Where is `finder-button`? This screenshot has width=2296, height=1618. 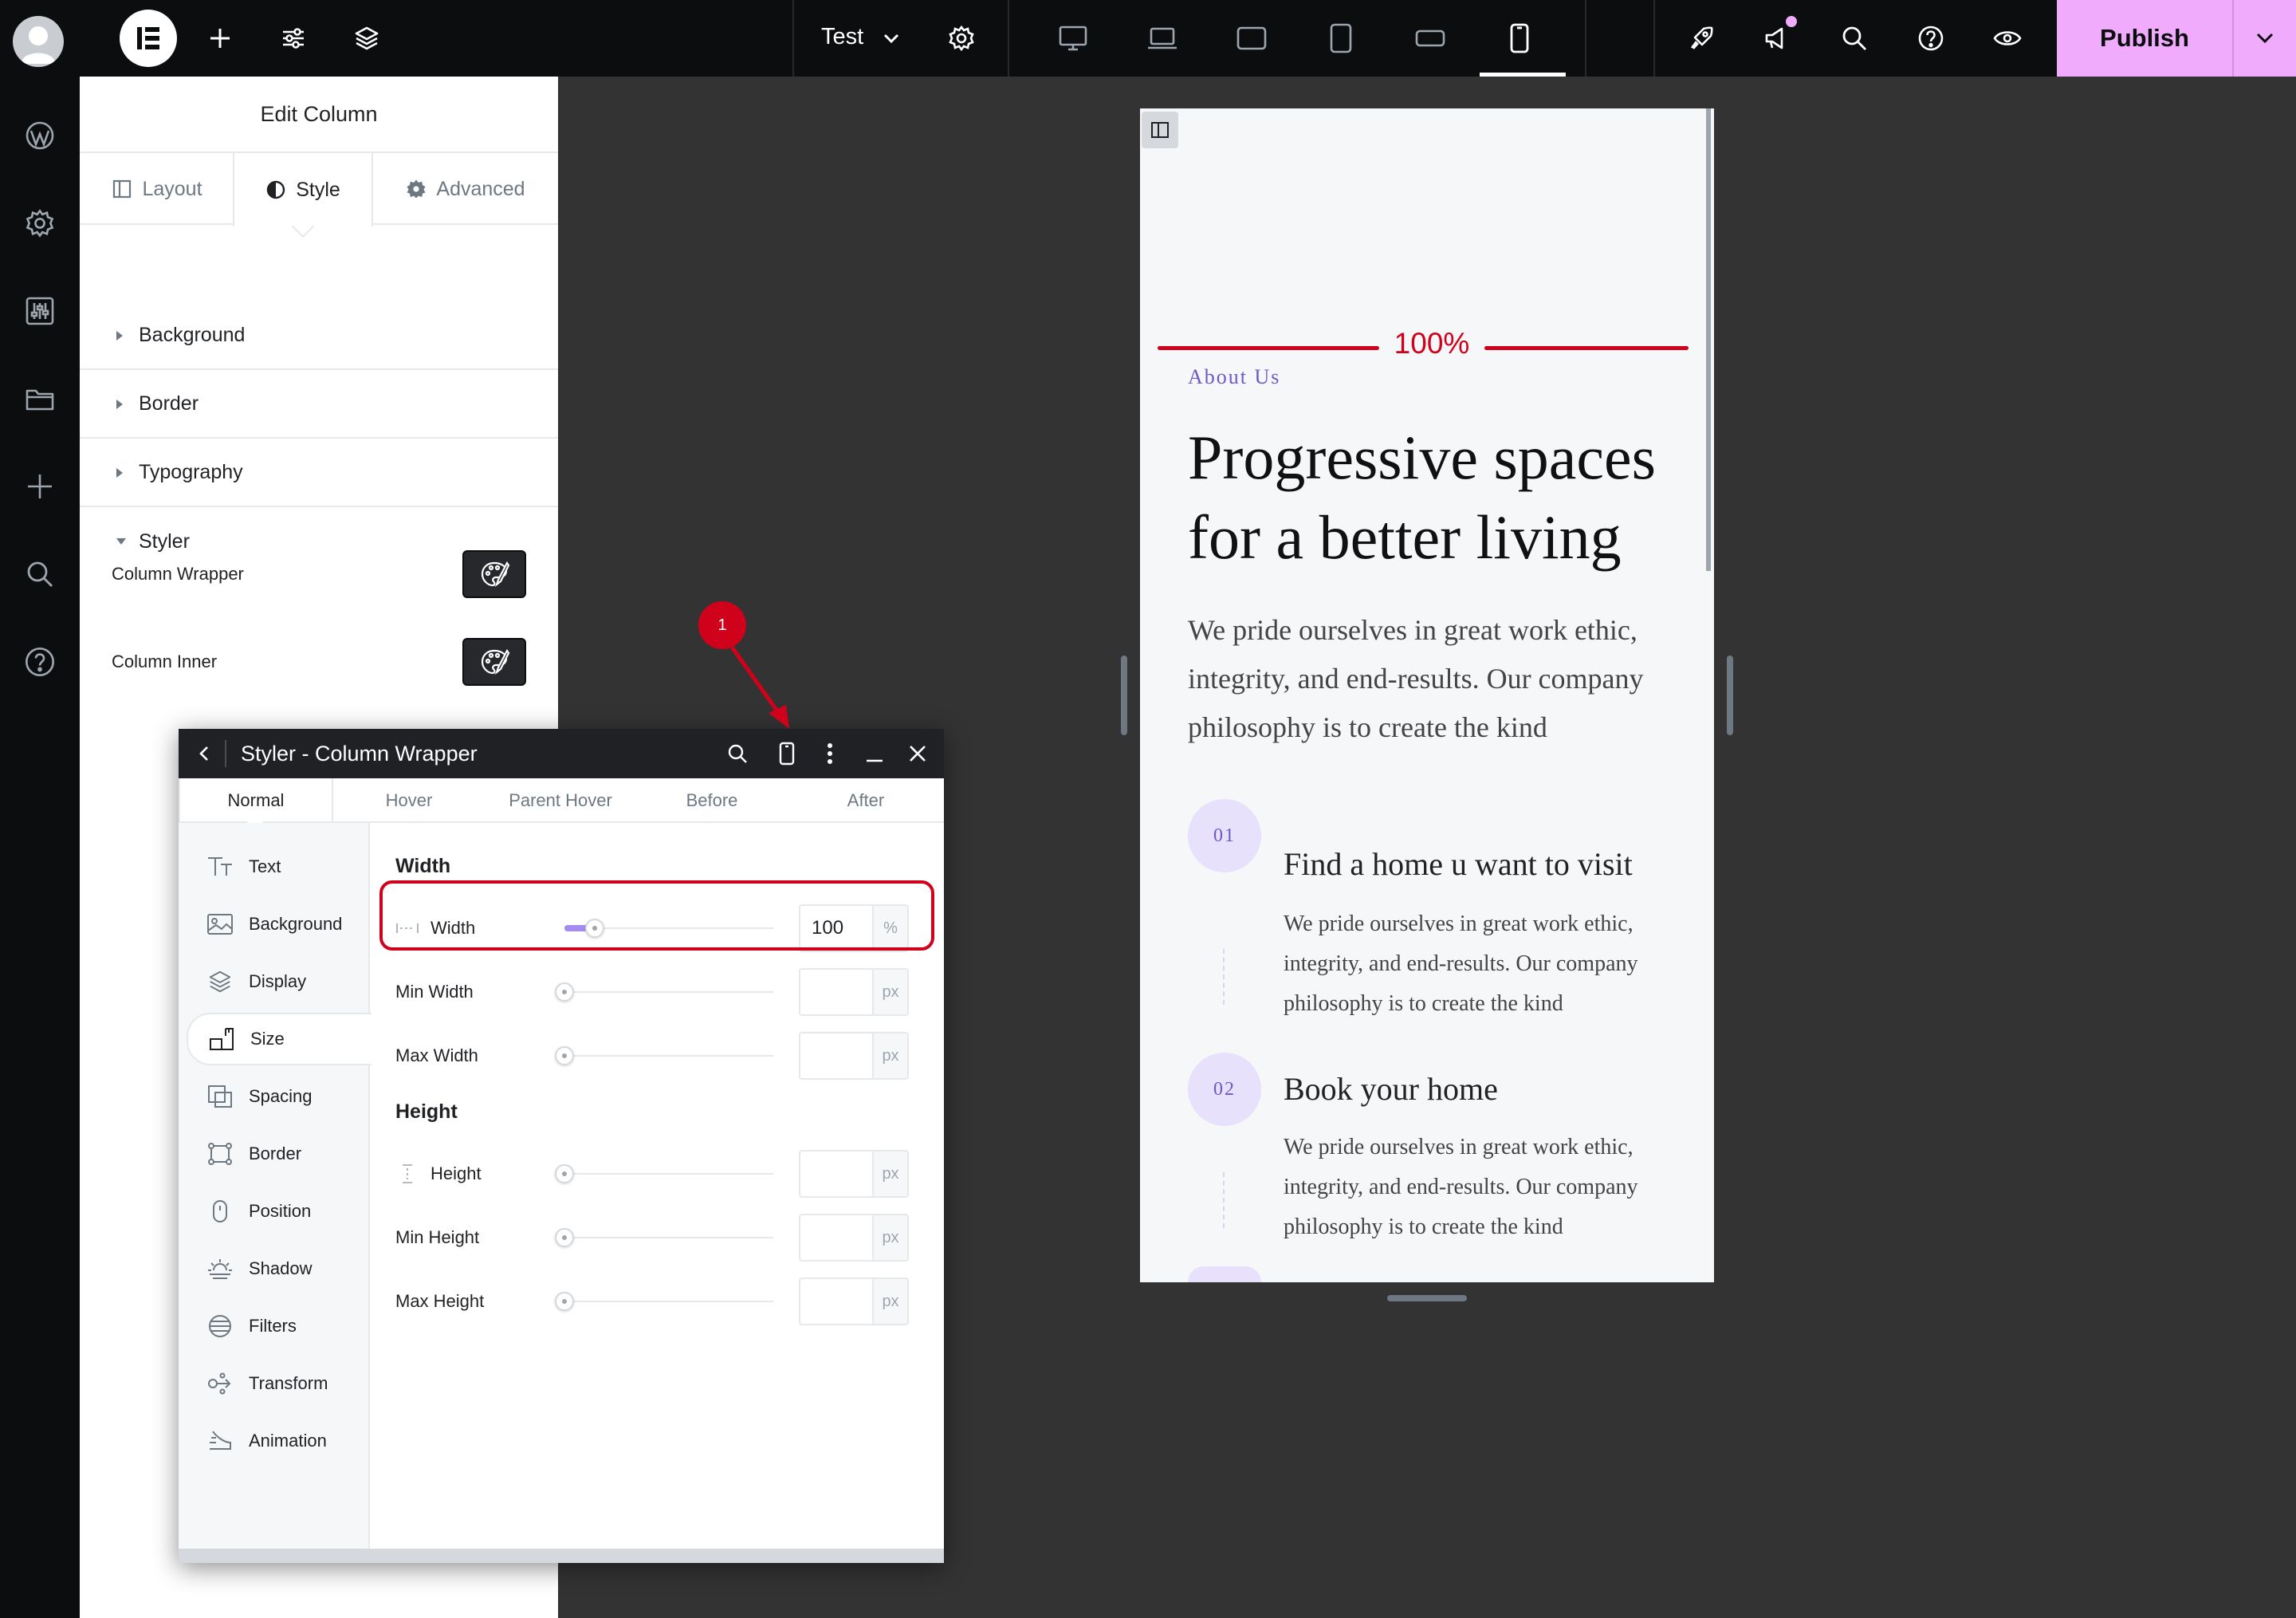 finder-button is located at coordinates (1854, 38).